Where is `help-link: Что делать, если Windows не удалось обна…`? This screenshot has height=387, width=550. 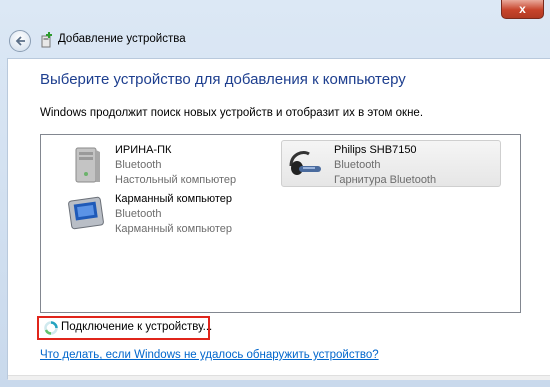
help-link: Что делать, если Windows не удалось обна… is located at coordinates (209, 355).